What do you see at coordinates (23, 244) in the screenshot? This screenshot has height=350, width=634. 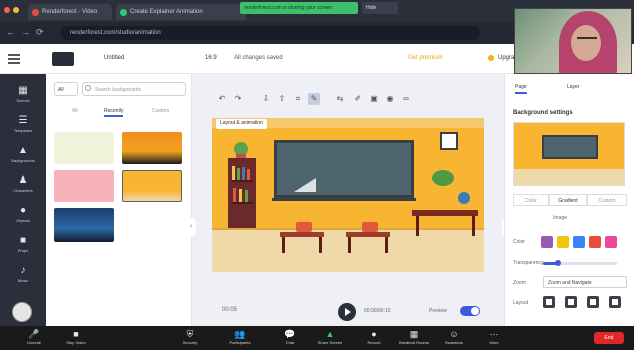 I see `sidebar-item-props: ■ Props` at bounding box center [23, 244].